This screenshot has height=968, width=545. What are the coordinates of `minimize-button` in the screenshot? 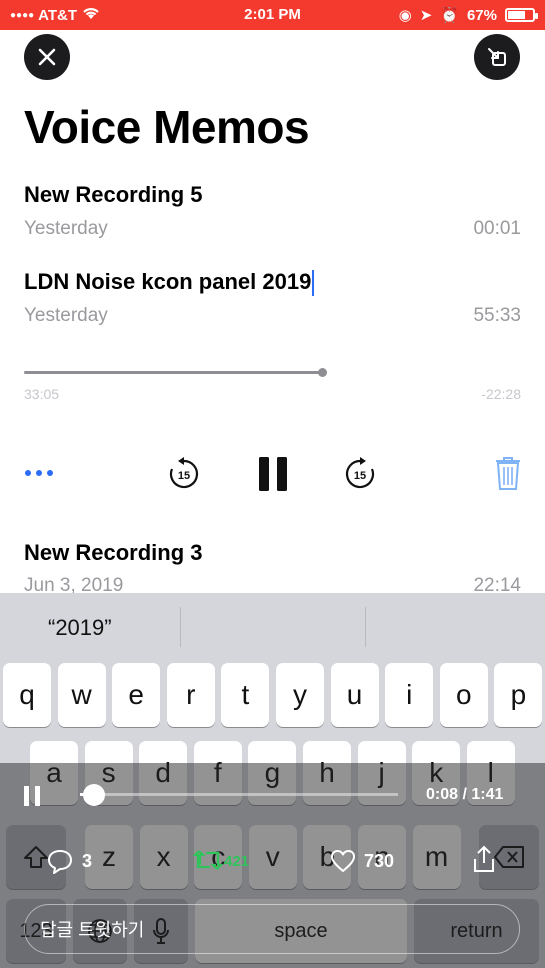 It's located at (497, 57).